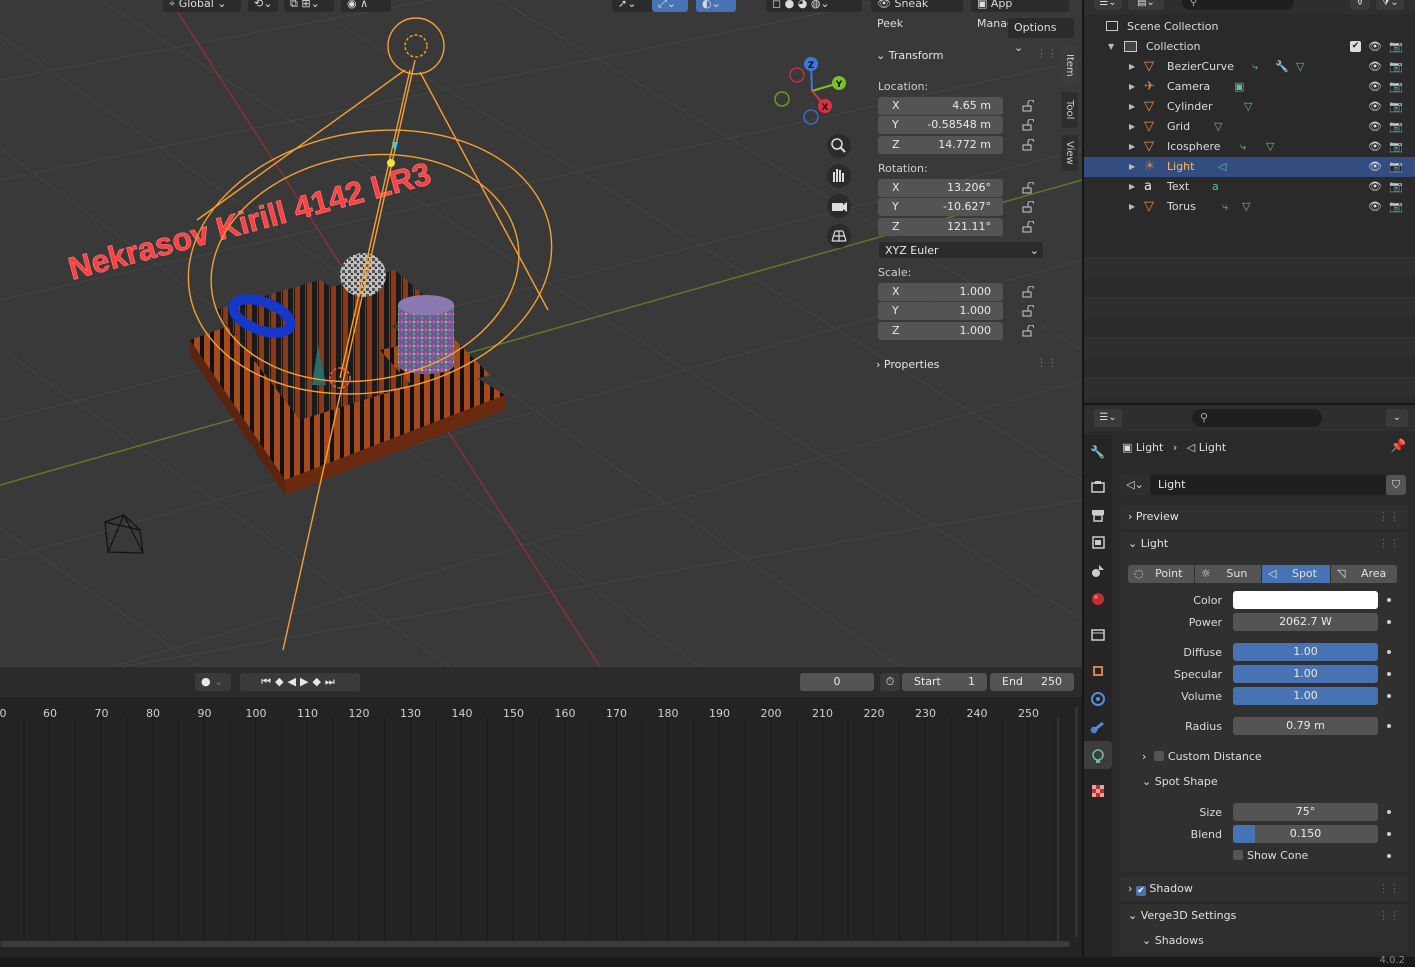 Image resolution: width=1415 pixels, height=967 pixels. Describe the element at coordinates (940, 331) in the screenshot. I see `scale-z-field: Z 1.000` at that location.